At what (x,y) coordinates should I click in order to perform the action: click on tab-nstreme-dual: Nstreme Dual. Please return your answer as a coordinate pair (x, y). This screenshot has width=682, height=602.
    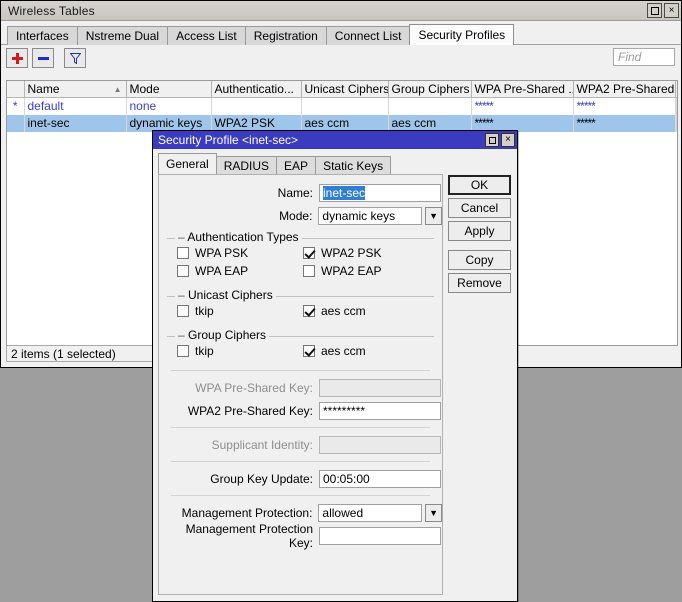
    Looking at the image, I should click on (122, 35).